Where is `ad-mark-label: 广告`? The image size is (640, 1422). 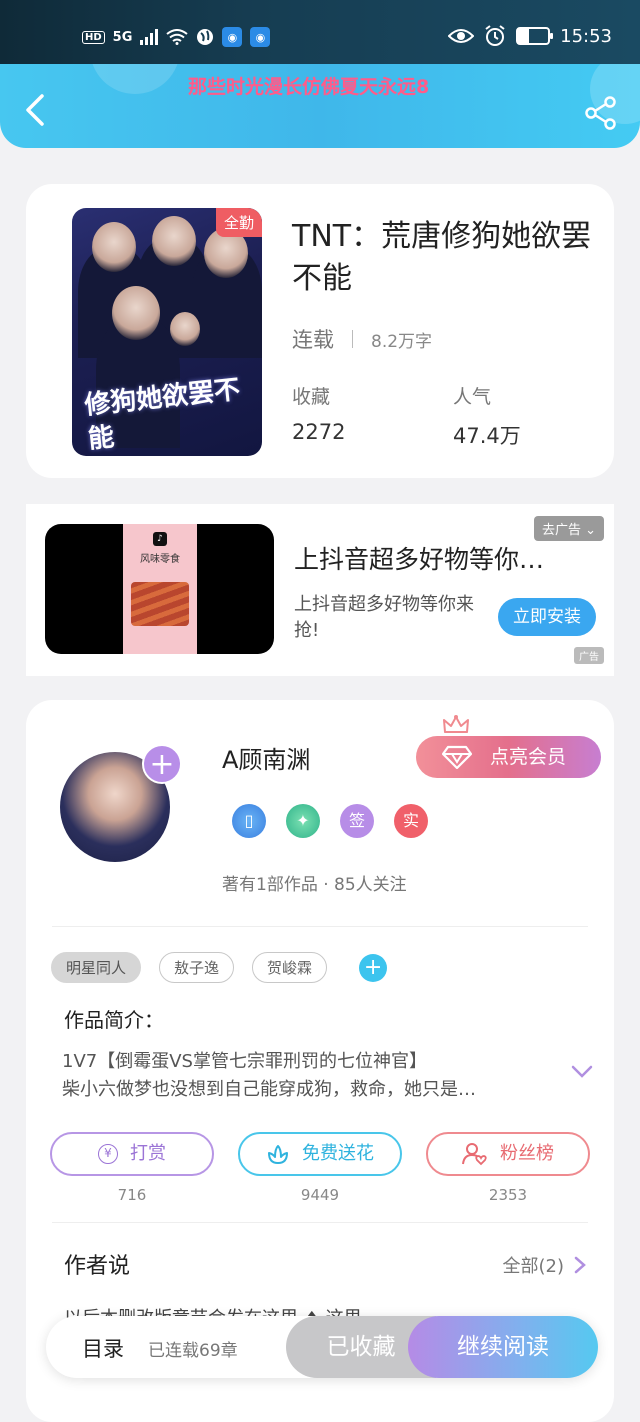
ad-mark-label: 广告 is located at coordinates (589, 657).